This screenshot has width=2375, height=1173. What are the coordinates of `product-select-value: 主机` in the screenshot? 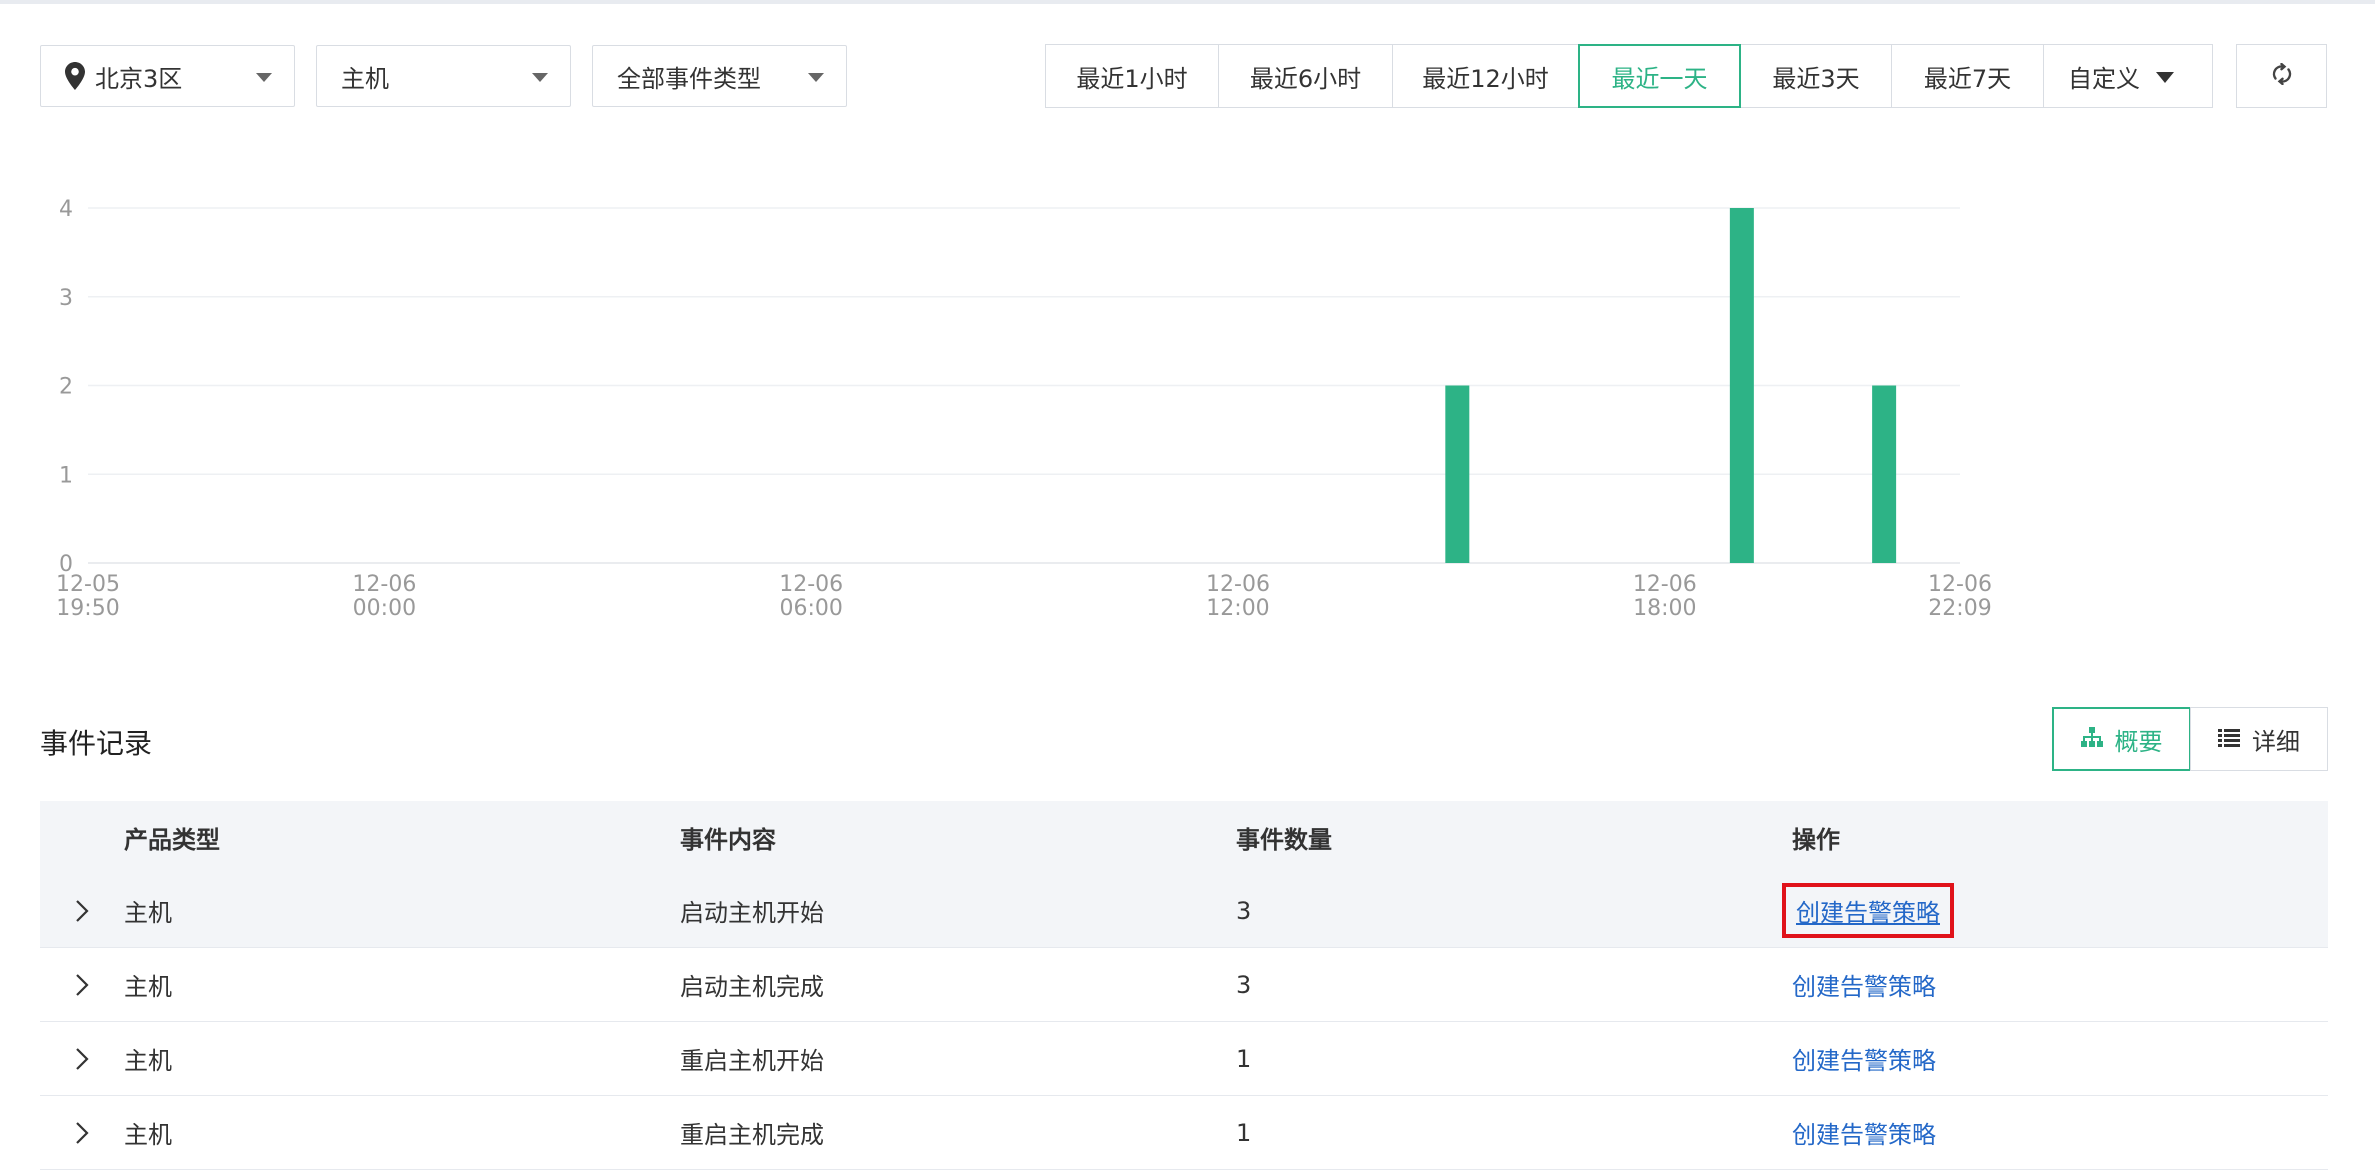 It's located at (365, 78).